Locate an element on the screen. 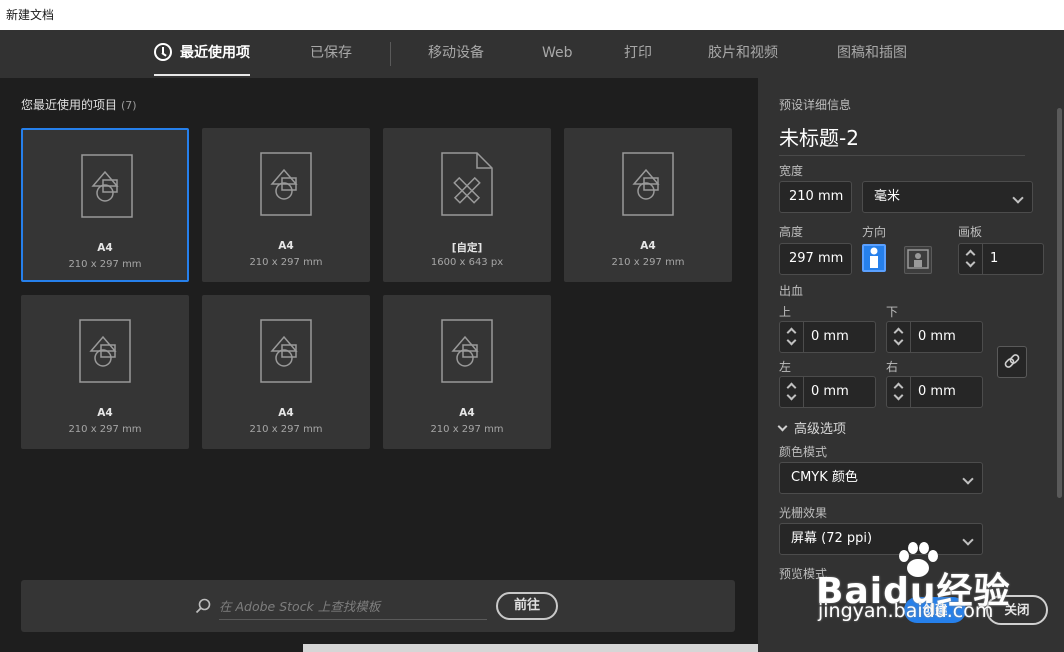  portrait-orientation-button is located at coordinates (874, 258).